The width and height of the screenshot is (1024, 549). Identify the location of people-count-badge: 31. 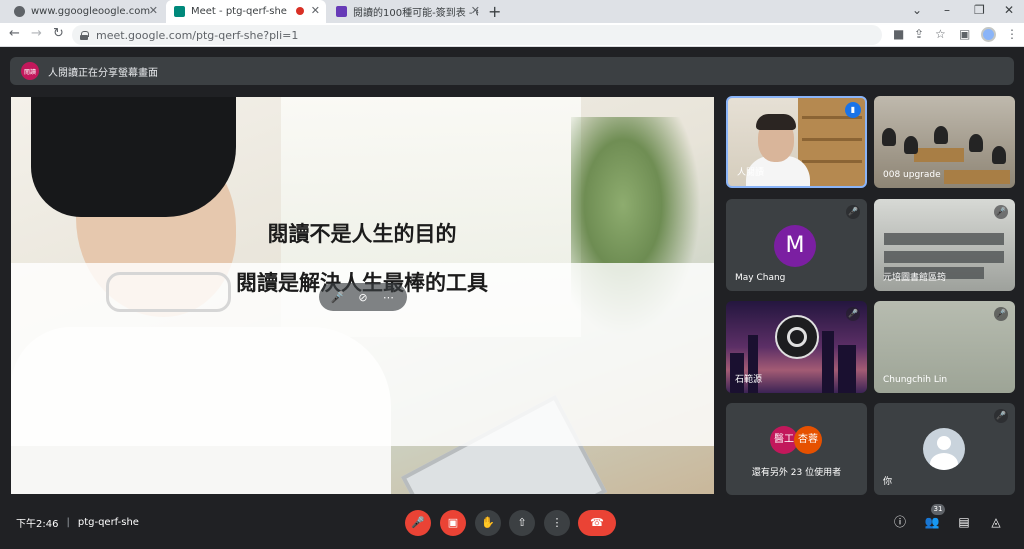
(938, 509).